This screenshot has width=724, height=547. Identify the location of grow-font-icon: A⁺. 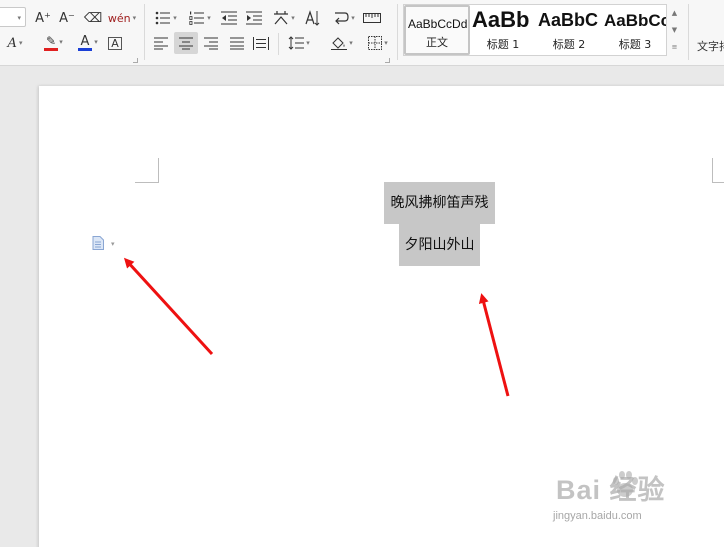
(43, 18).